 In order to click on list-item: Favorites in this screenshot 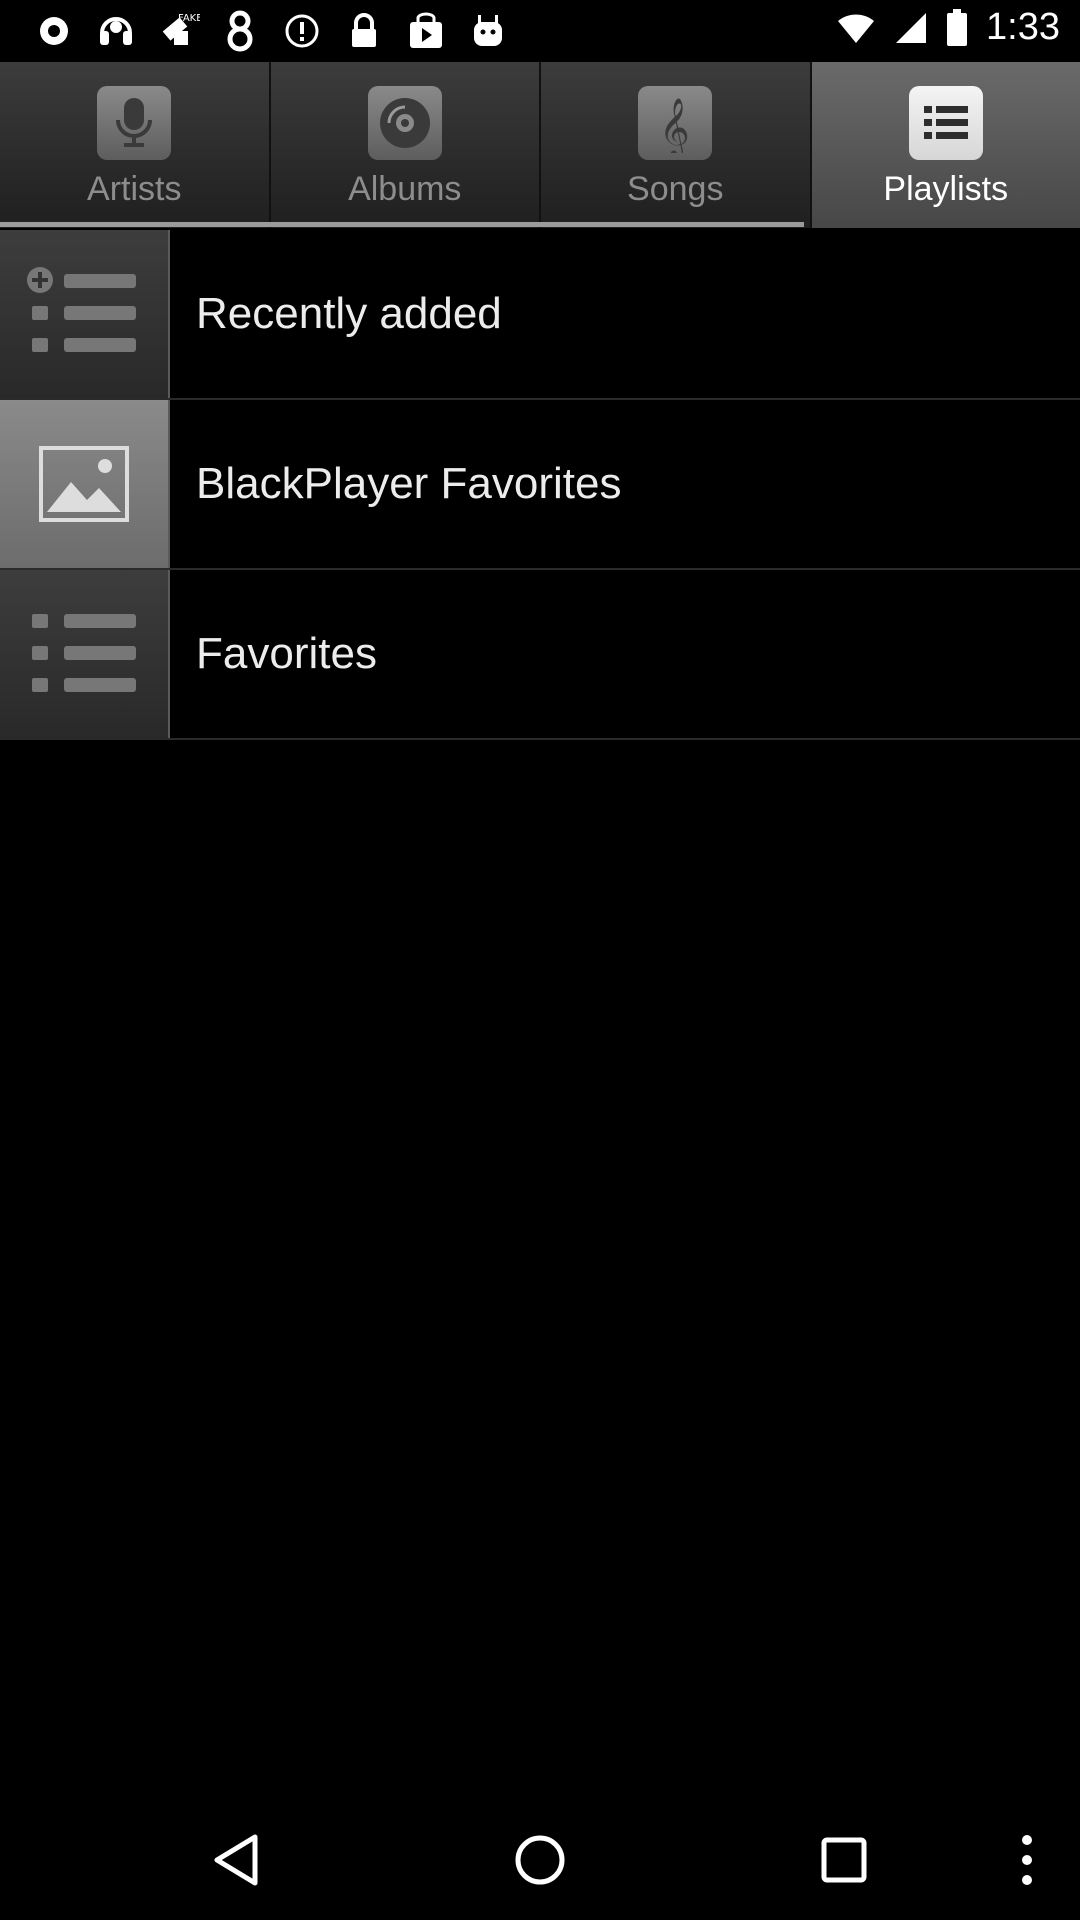, I will do `click(540, 655)`.